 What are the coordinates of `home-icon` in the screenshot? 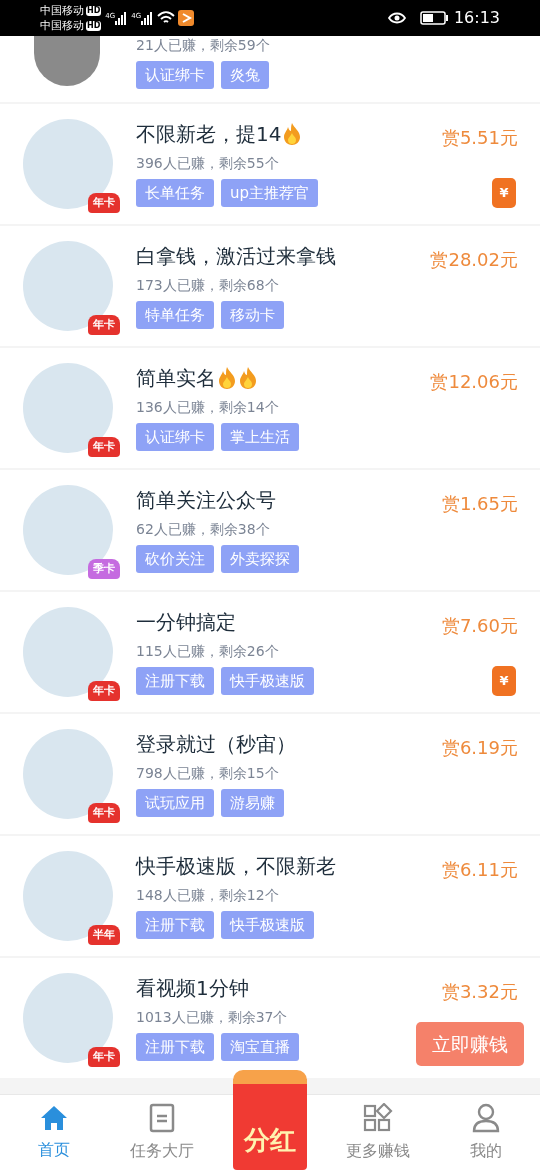 It's located at (54, 1117).